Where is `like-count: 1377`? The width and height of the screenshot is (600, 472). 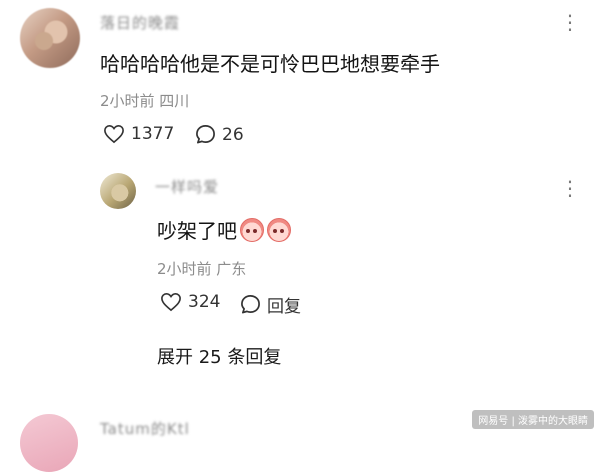 like-count: 1377 is located at coordinates (153, 134).